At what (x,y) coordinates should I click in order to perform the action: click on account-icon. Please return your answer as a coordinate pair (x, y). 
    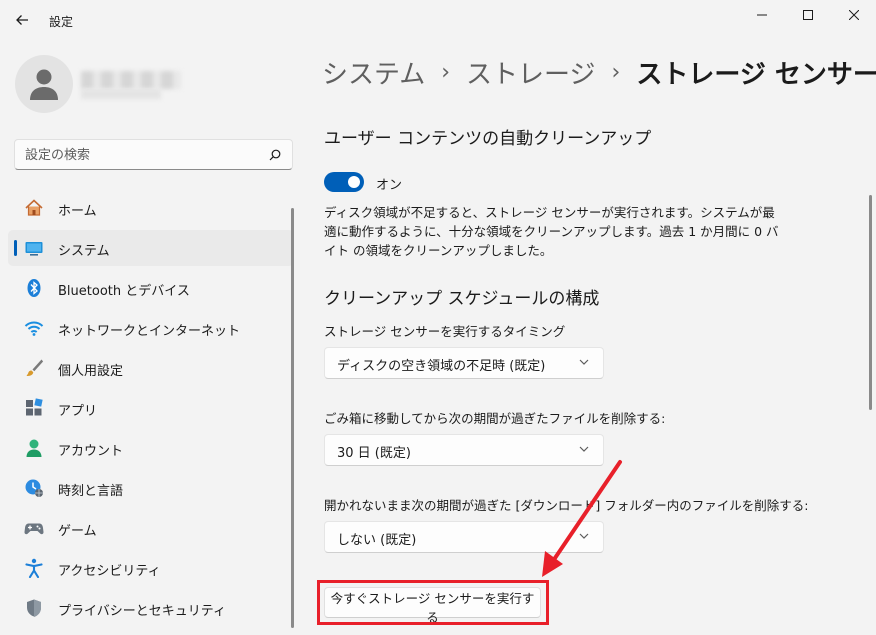
    Looking at the image, I should click on (34, 448).